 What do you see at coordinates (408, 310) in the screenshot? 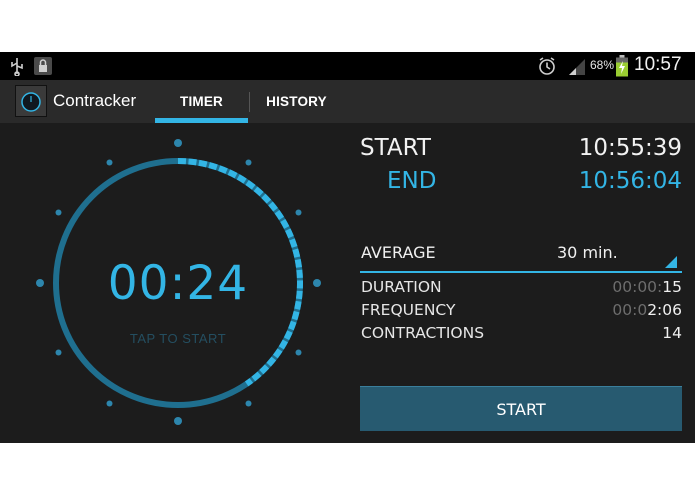
I see `frequency-label: FREQUENCY` at bounding box center [408, 310].